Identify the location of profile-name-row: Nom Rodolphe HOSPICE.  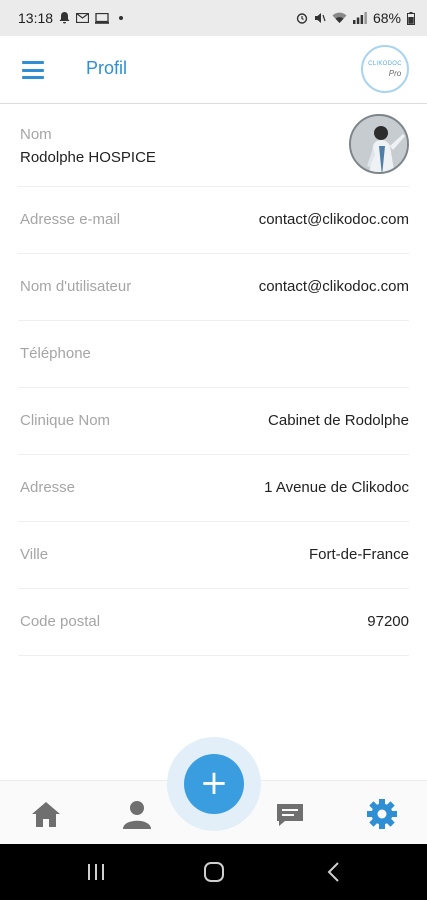
(213, 145).